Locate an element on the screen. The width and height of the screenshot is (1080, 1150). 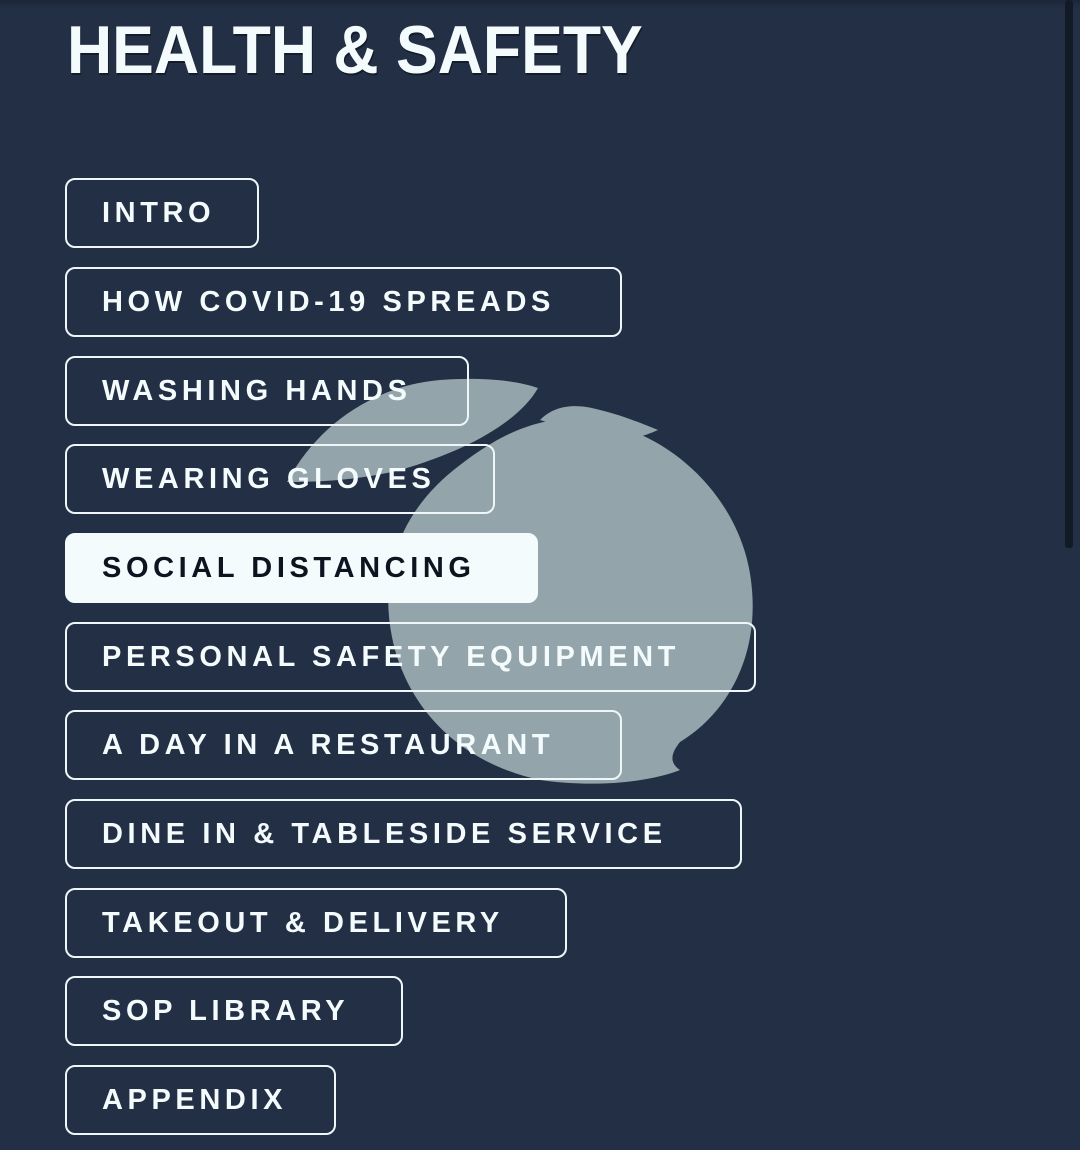
nav-button-appendix: APPENDIX is located at coordinates (200, 1100).